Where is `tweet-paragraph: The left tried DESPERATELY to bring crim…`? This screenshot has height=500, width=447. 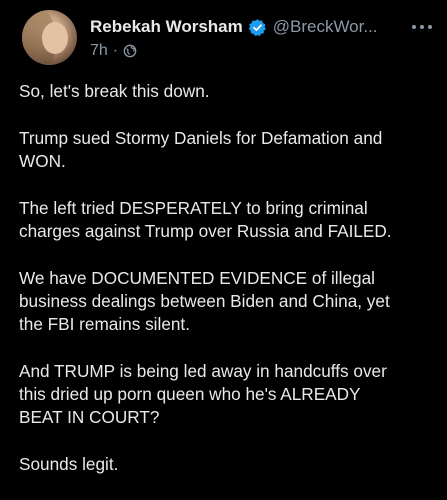
tweet-paragraph: The left tried DESPERATELY to bring crim… is located at coordinates (205, 219).